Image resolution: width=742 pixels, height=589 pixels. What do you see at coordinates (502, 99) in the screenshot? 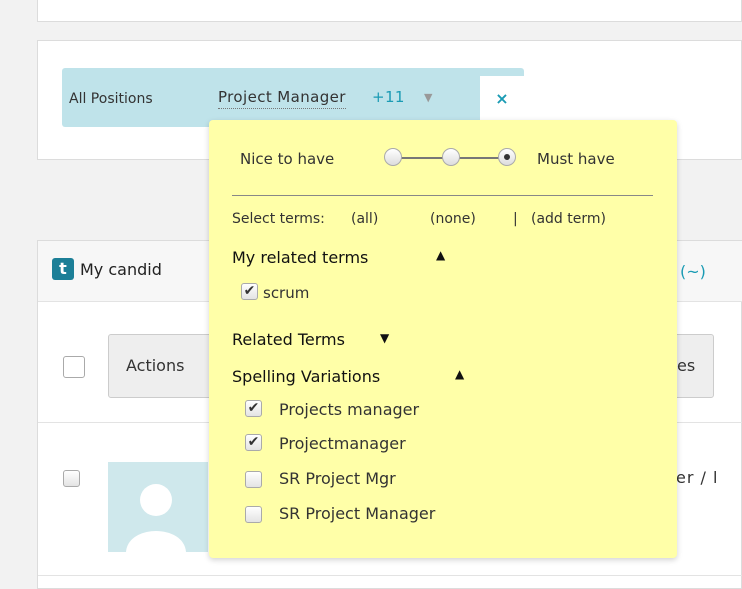
I see `close-icon: ×` at bounding box center [502, 99].